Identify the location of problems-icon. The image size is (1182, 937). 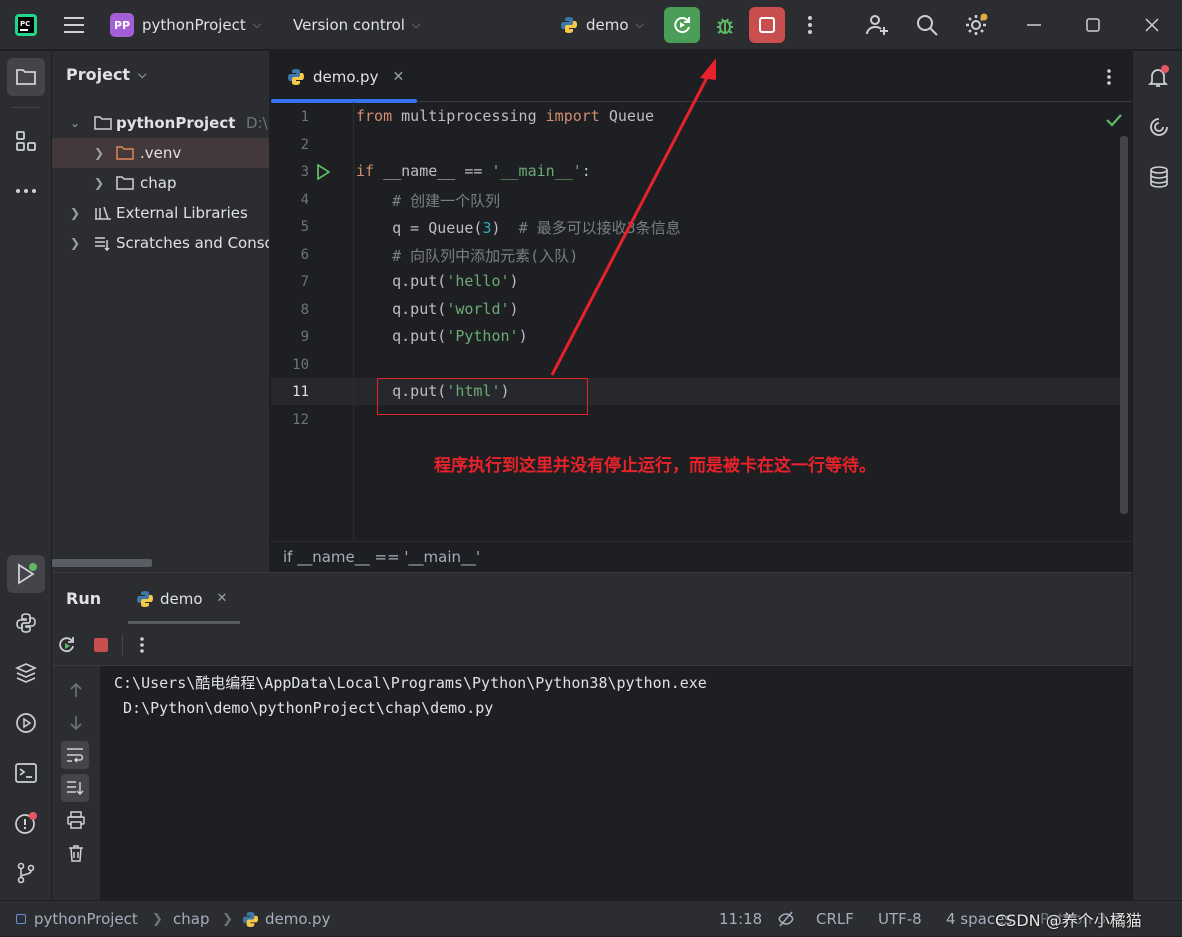
(26, 823).